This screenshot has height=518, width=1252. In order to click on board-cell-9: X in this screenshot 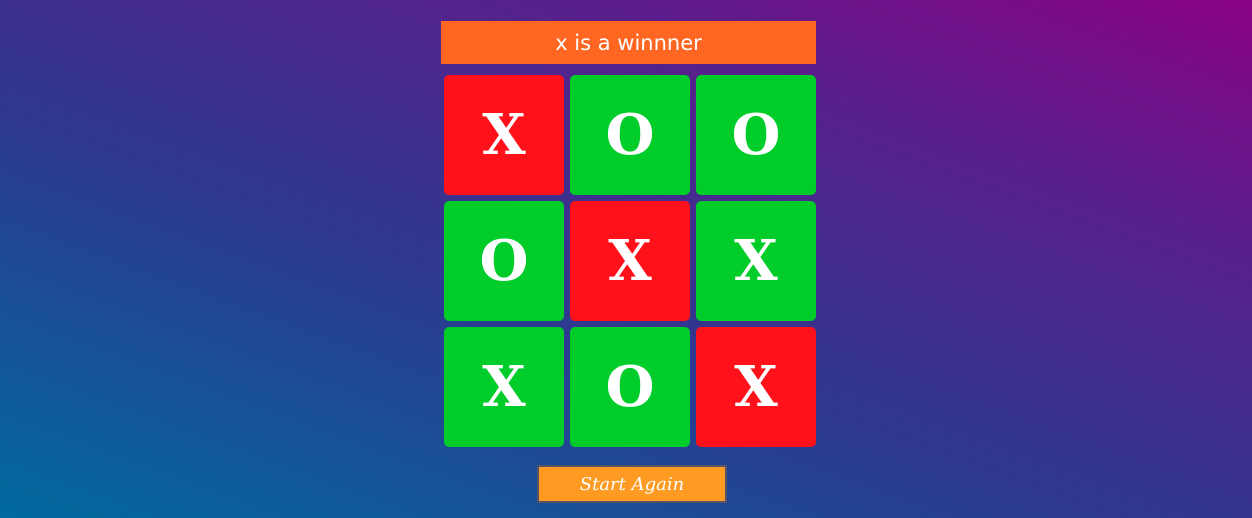, I will do `click(756, 387)`.